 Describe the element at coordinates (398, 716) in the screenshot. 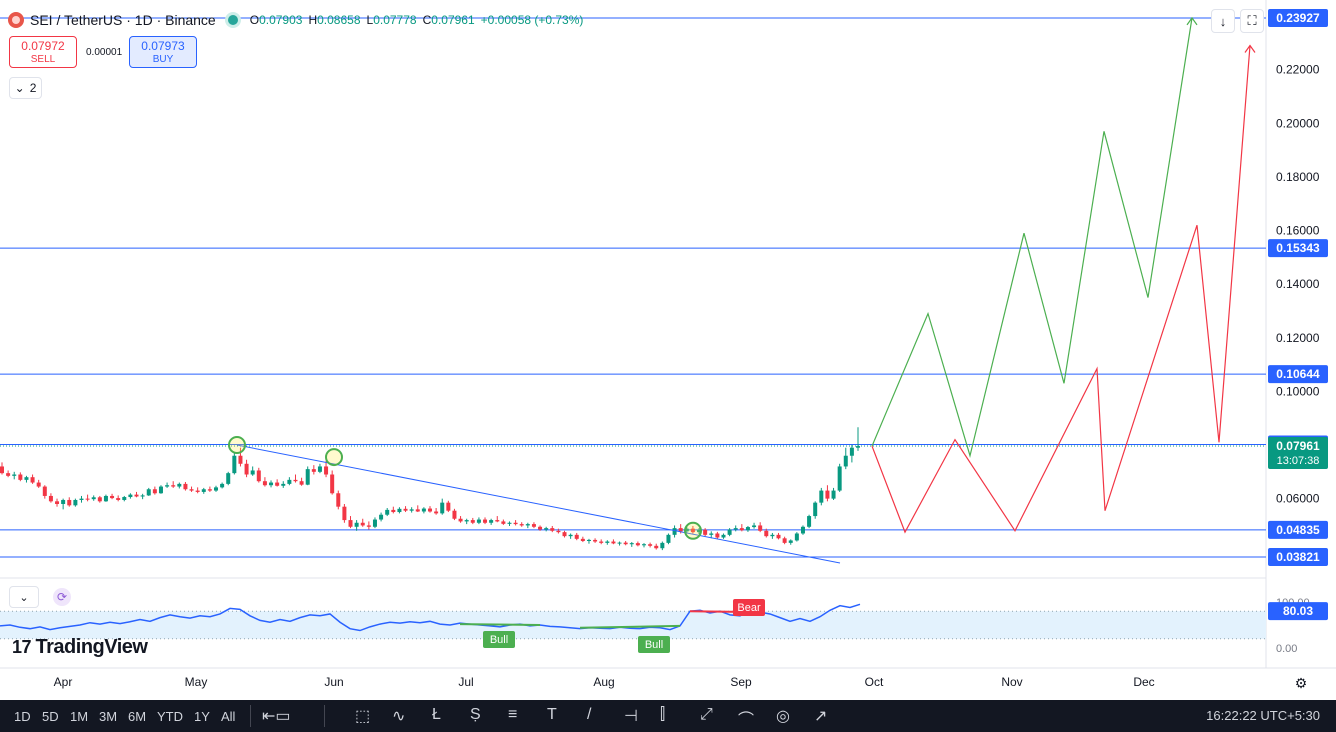

I see `path-tool-icon: ∿` at that location.